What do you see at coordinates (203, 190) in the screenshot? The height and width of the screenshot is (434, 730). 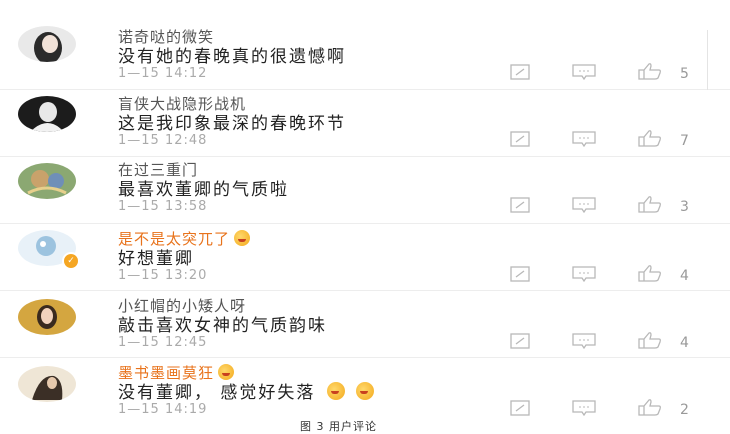 I see `comment-text: 最喜欢董卿的气质啦` at bounding box center [203, 190].